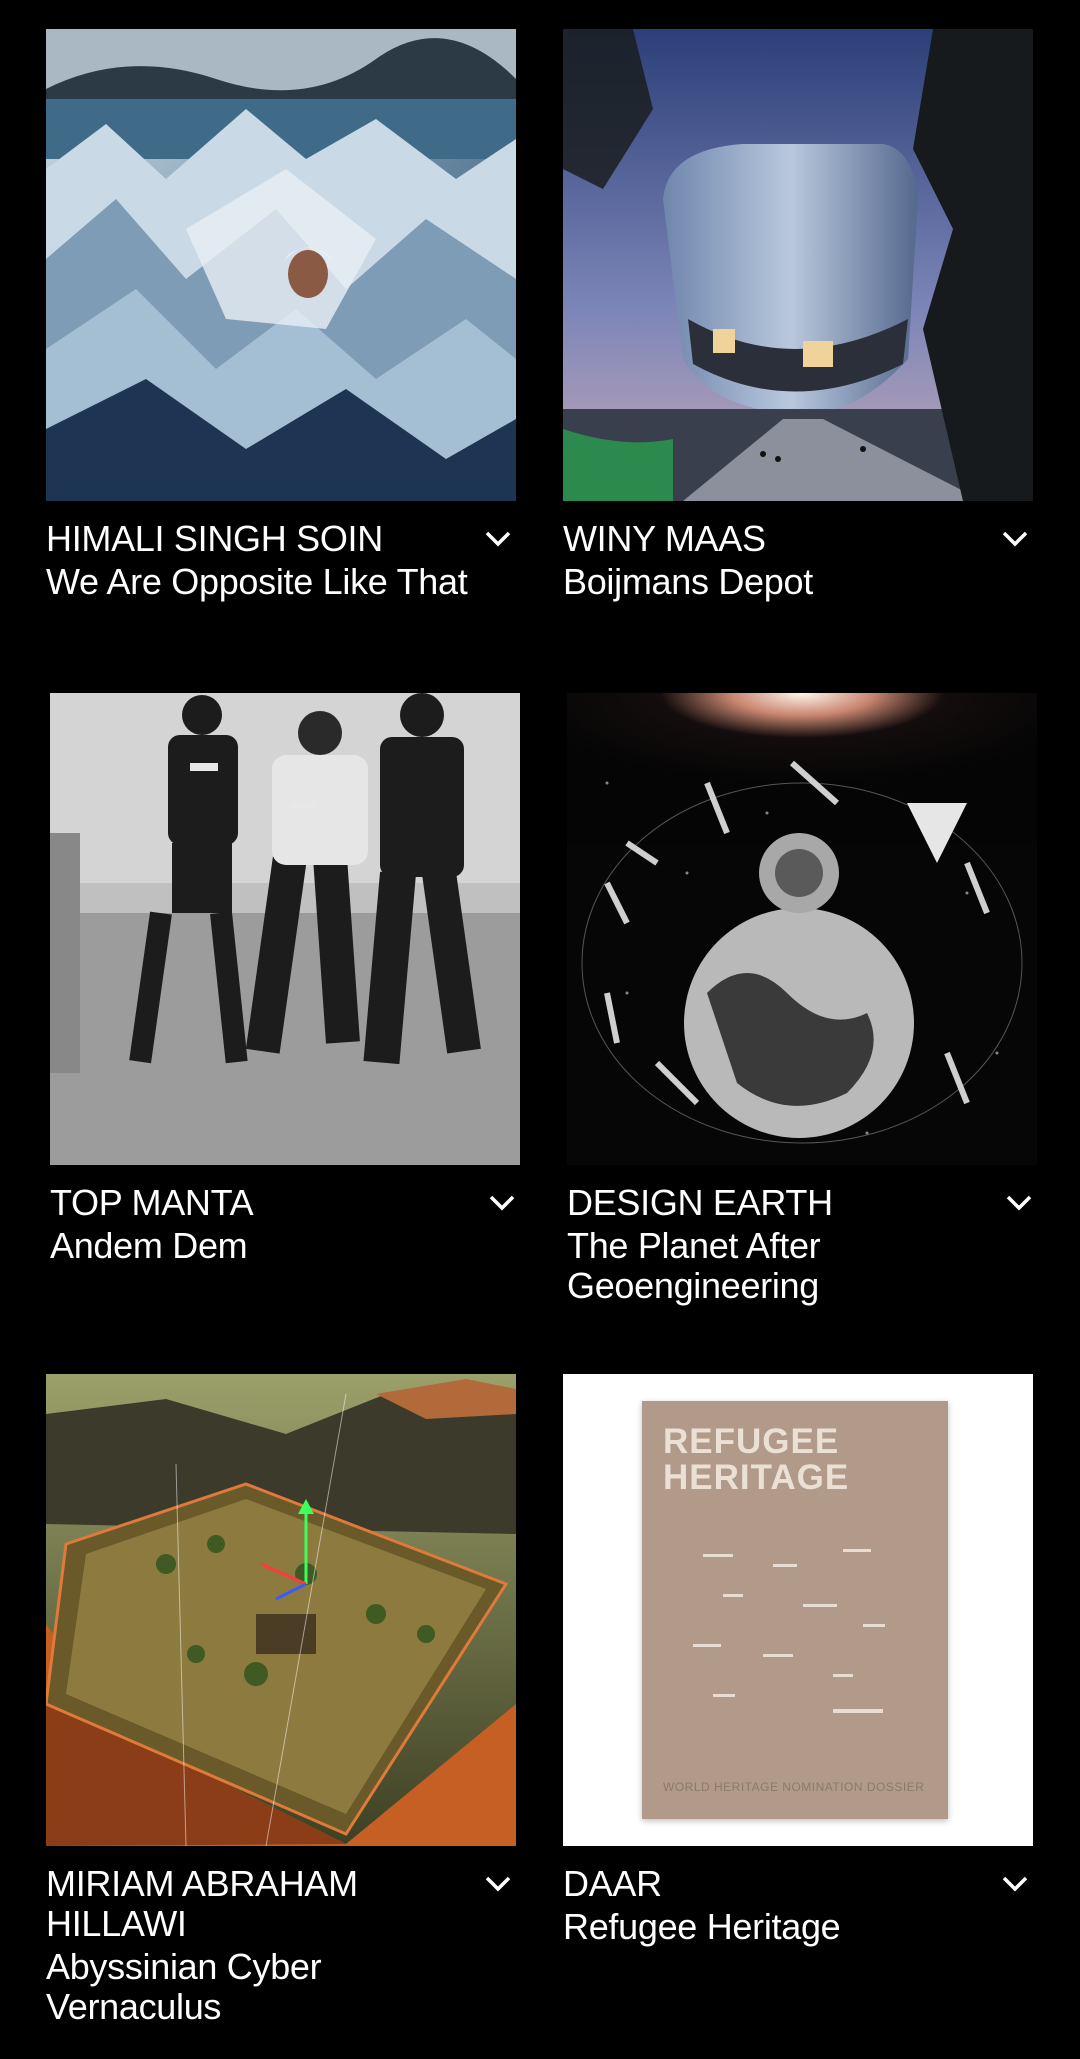 This screenshot has width=1080, height=2059. What do you see at coordinates (257, 581) in the screenshot?
I see `work-title: We Are Opposite Like That` at bounding box center [257, 581].